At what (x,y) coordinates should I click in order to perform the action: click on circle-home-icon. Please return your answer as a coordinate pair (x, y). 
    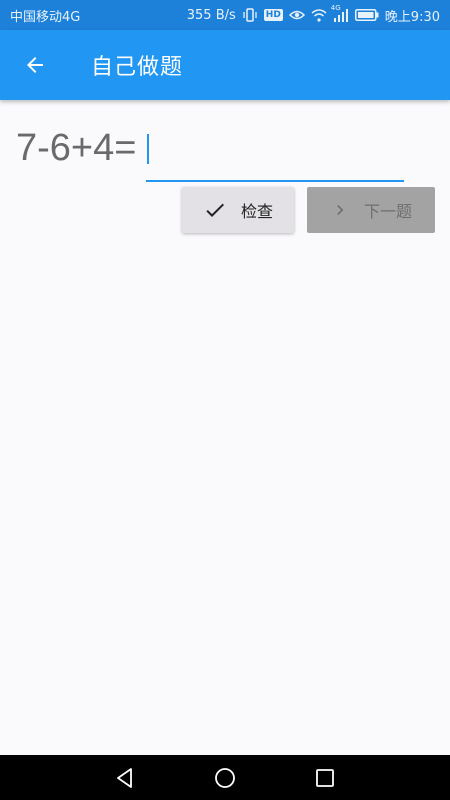
    Looking at the image, I should click on (225, 778).